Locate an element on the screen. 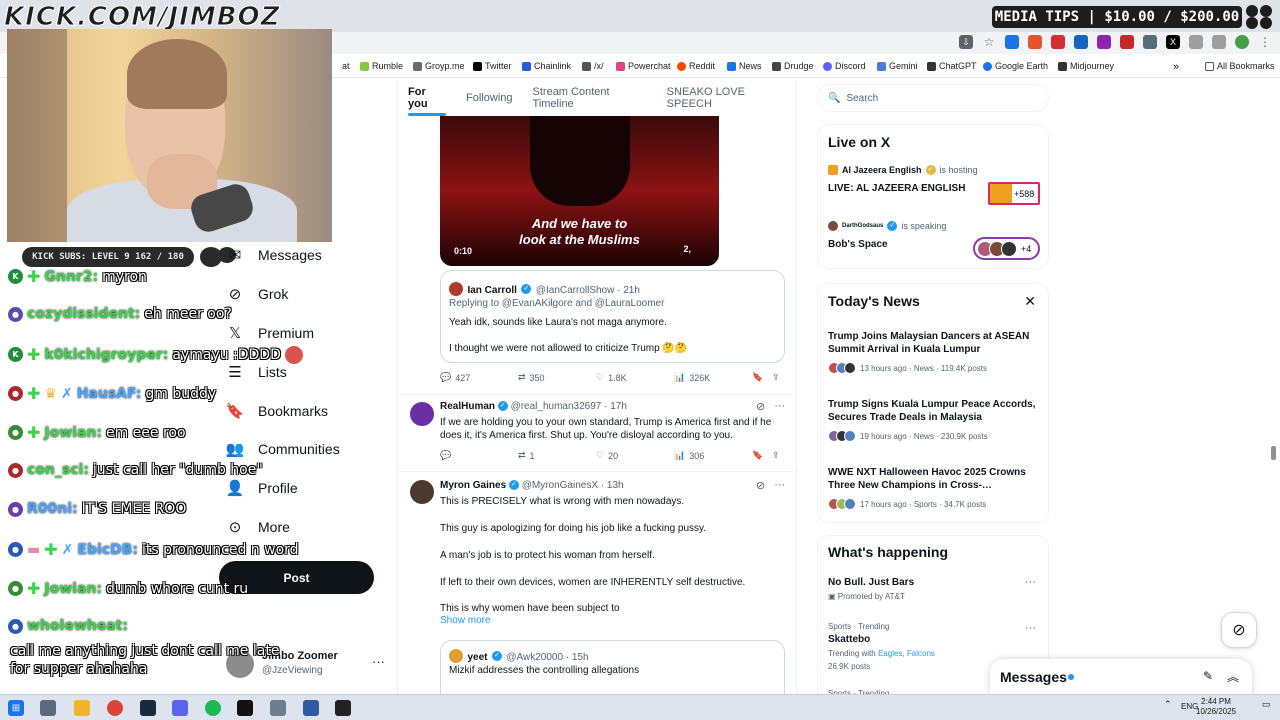 Image resolution: width=1280 pixels, height=720 pixels. bookmark-item: Gemini is located at coordinates (897, 66).